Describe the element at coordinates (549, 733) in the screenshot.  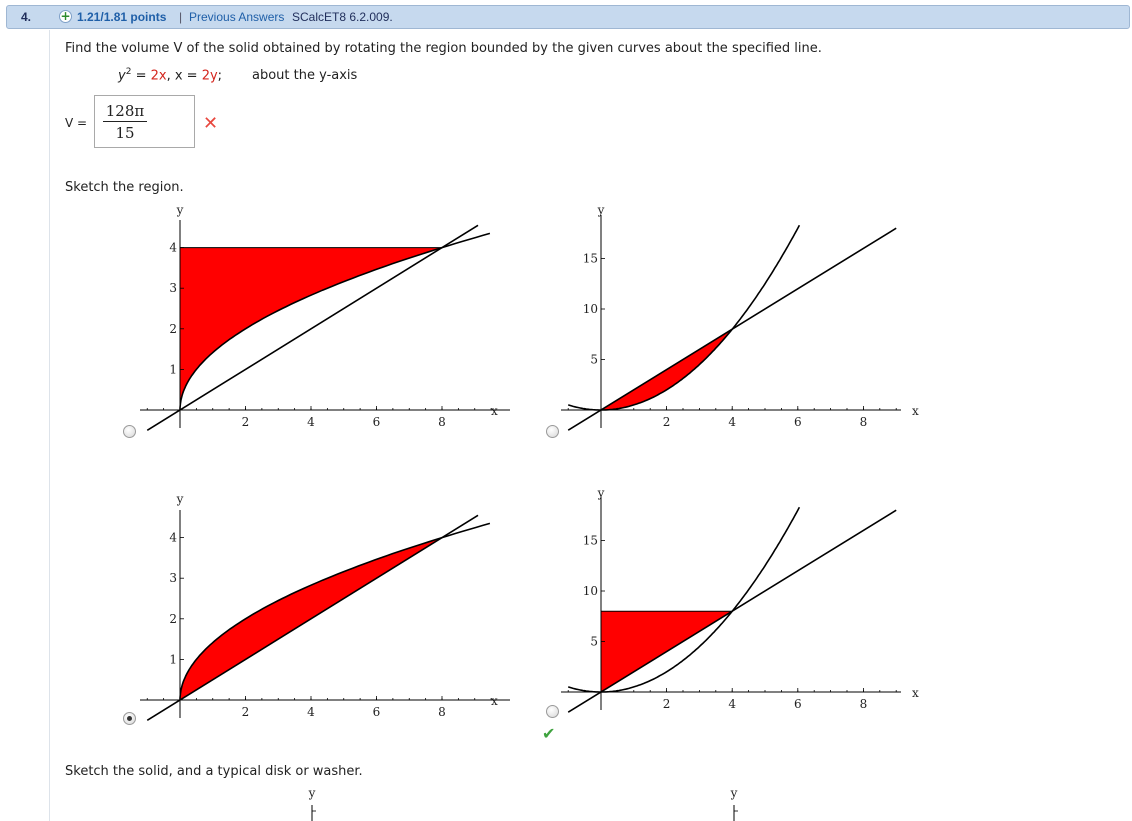
I see `checkmark-icon: ✔` at that location.